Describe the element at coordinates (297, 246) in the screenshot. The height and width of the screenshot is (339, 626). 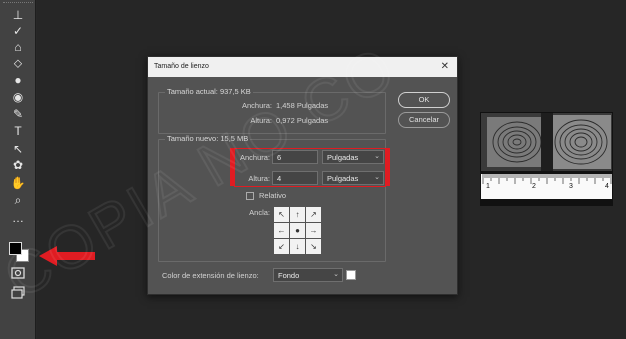
I see `anchor-bottom: ↓` at that location.